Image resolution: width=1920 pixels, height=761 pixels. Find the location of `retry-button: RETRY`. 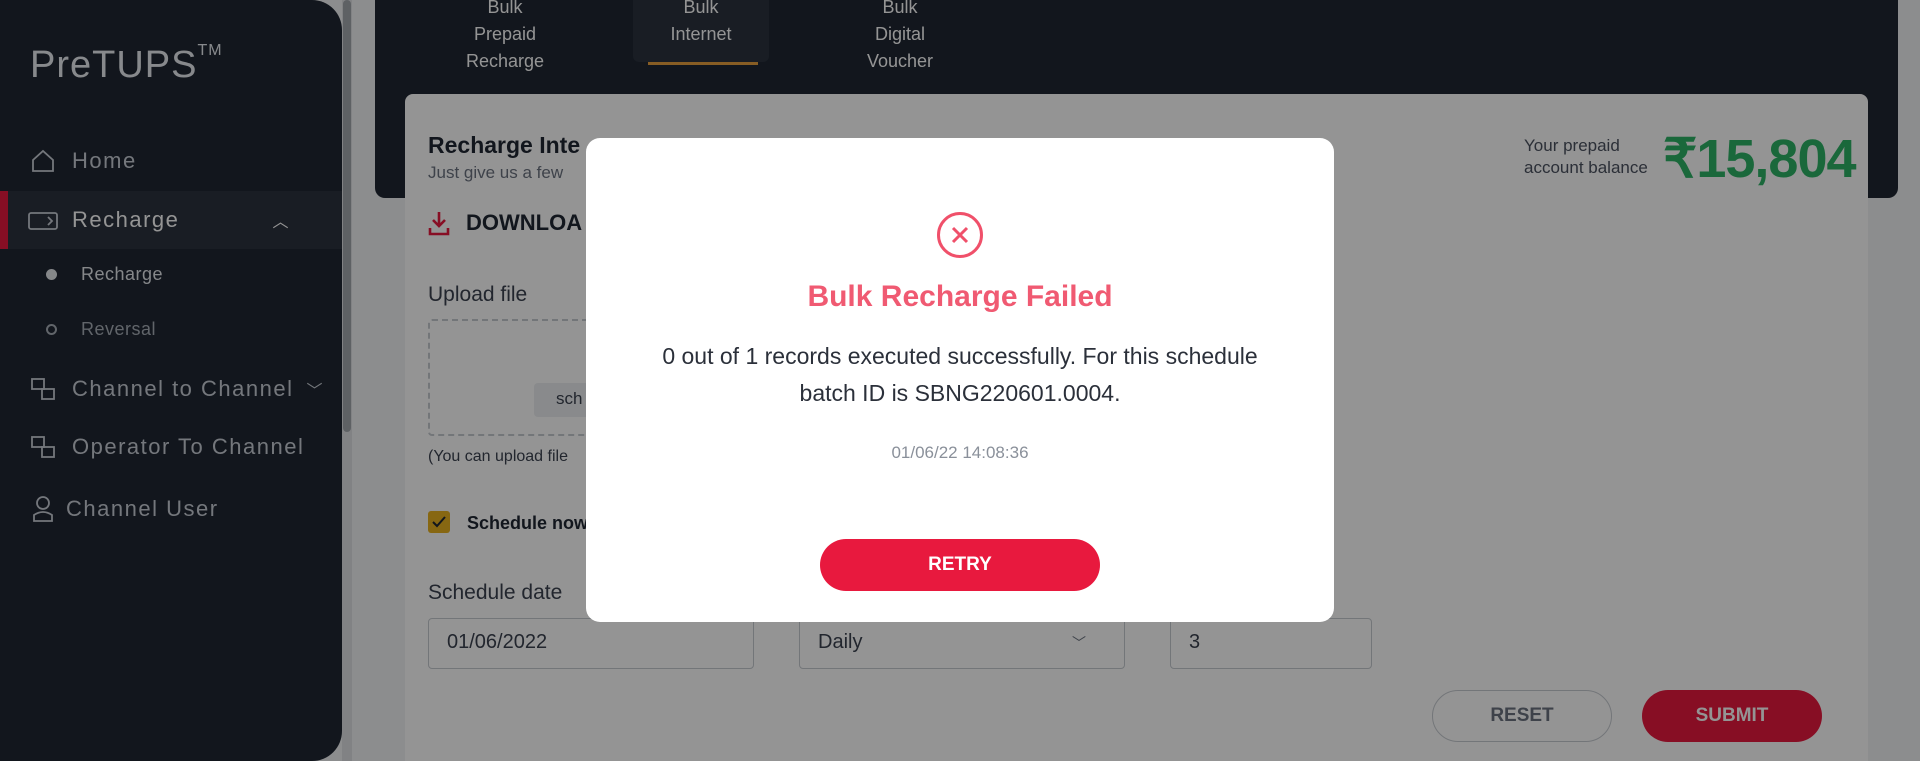

retry-button: RETRY is located at coordinates (960, 565).